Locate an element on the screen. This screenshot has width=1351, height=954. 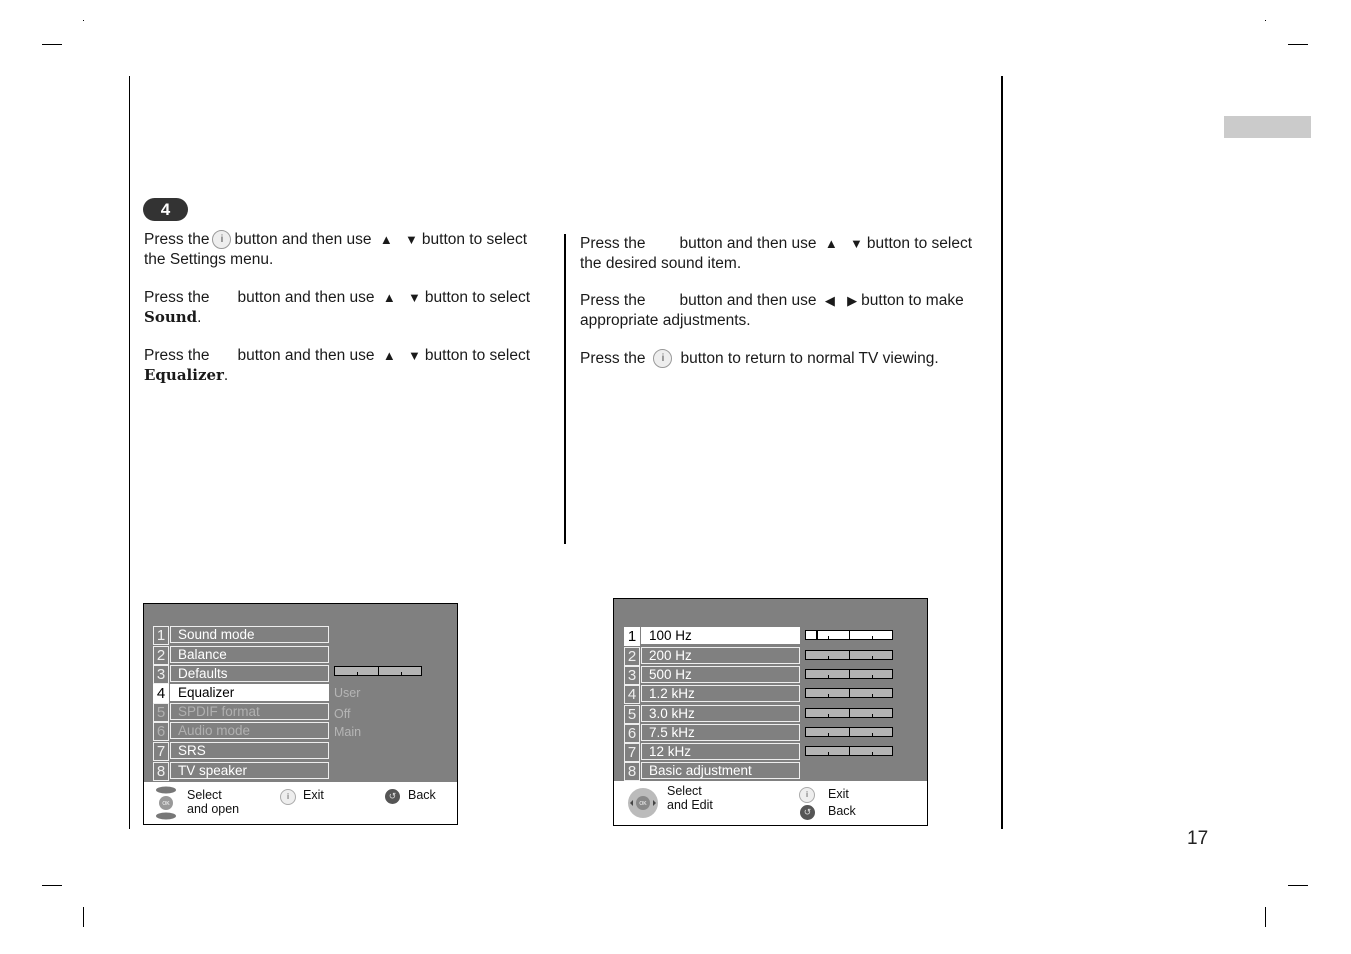
right-arrow-icon: ▶ is located at coordinates (852, 300).